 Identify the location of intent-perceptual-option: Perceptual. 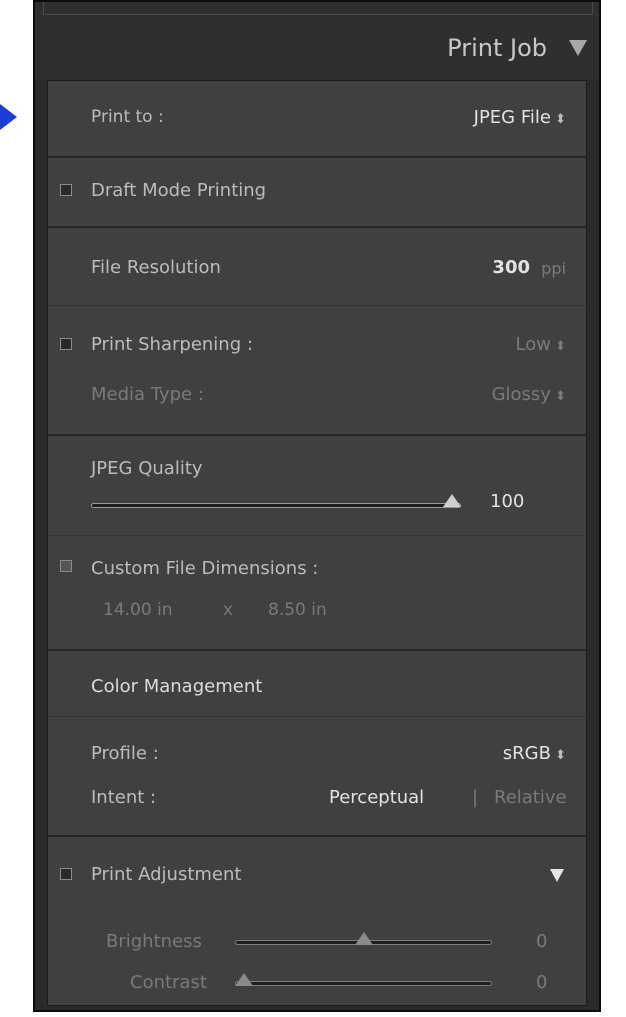
(376, 797).